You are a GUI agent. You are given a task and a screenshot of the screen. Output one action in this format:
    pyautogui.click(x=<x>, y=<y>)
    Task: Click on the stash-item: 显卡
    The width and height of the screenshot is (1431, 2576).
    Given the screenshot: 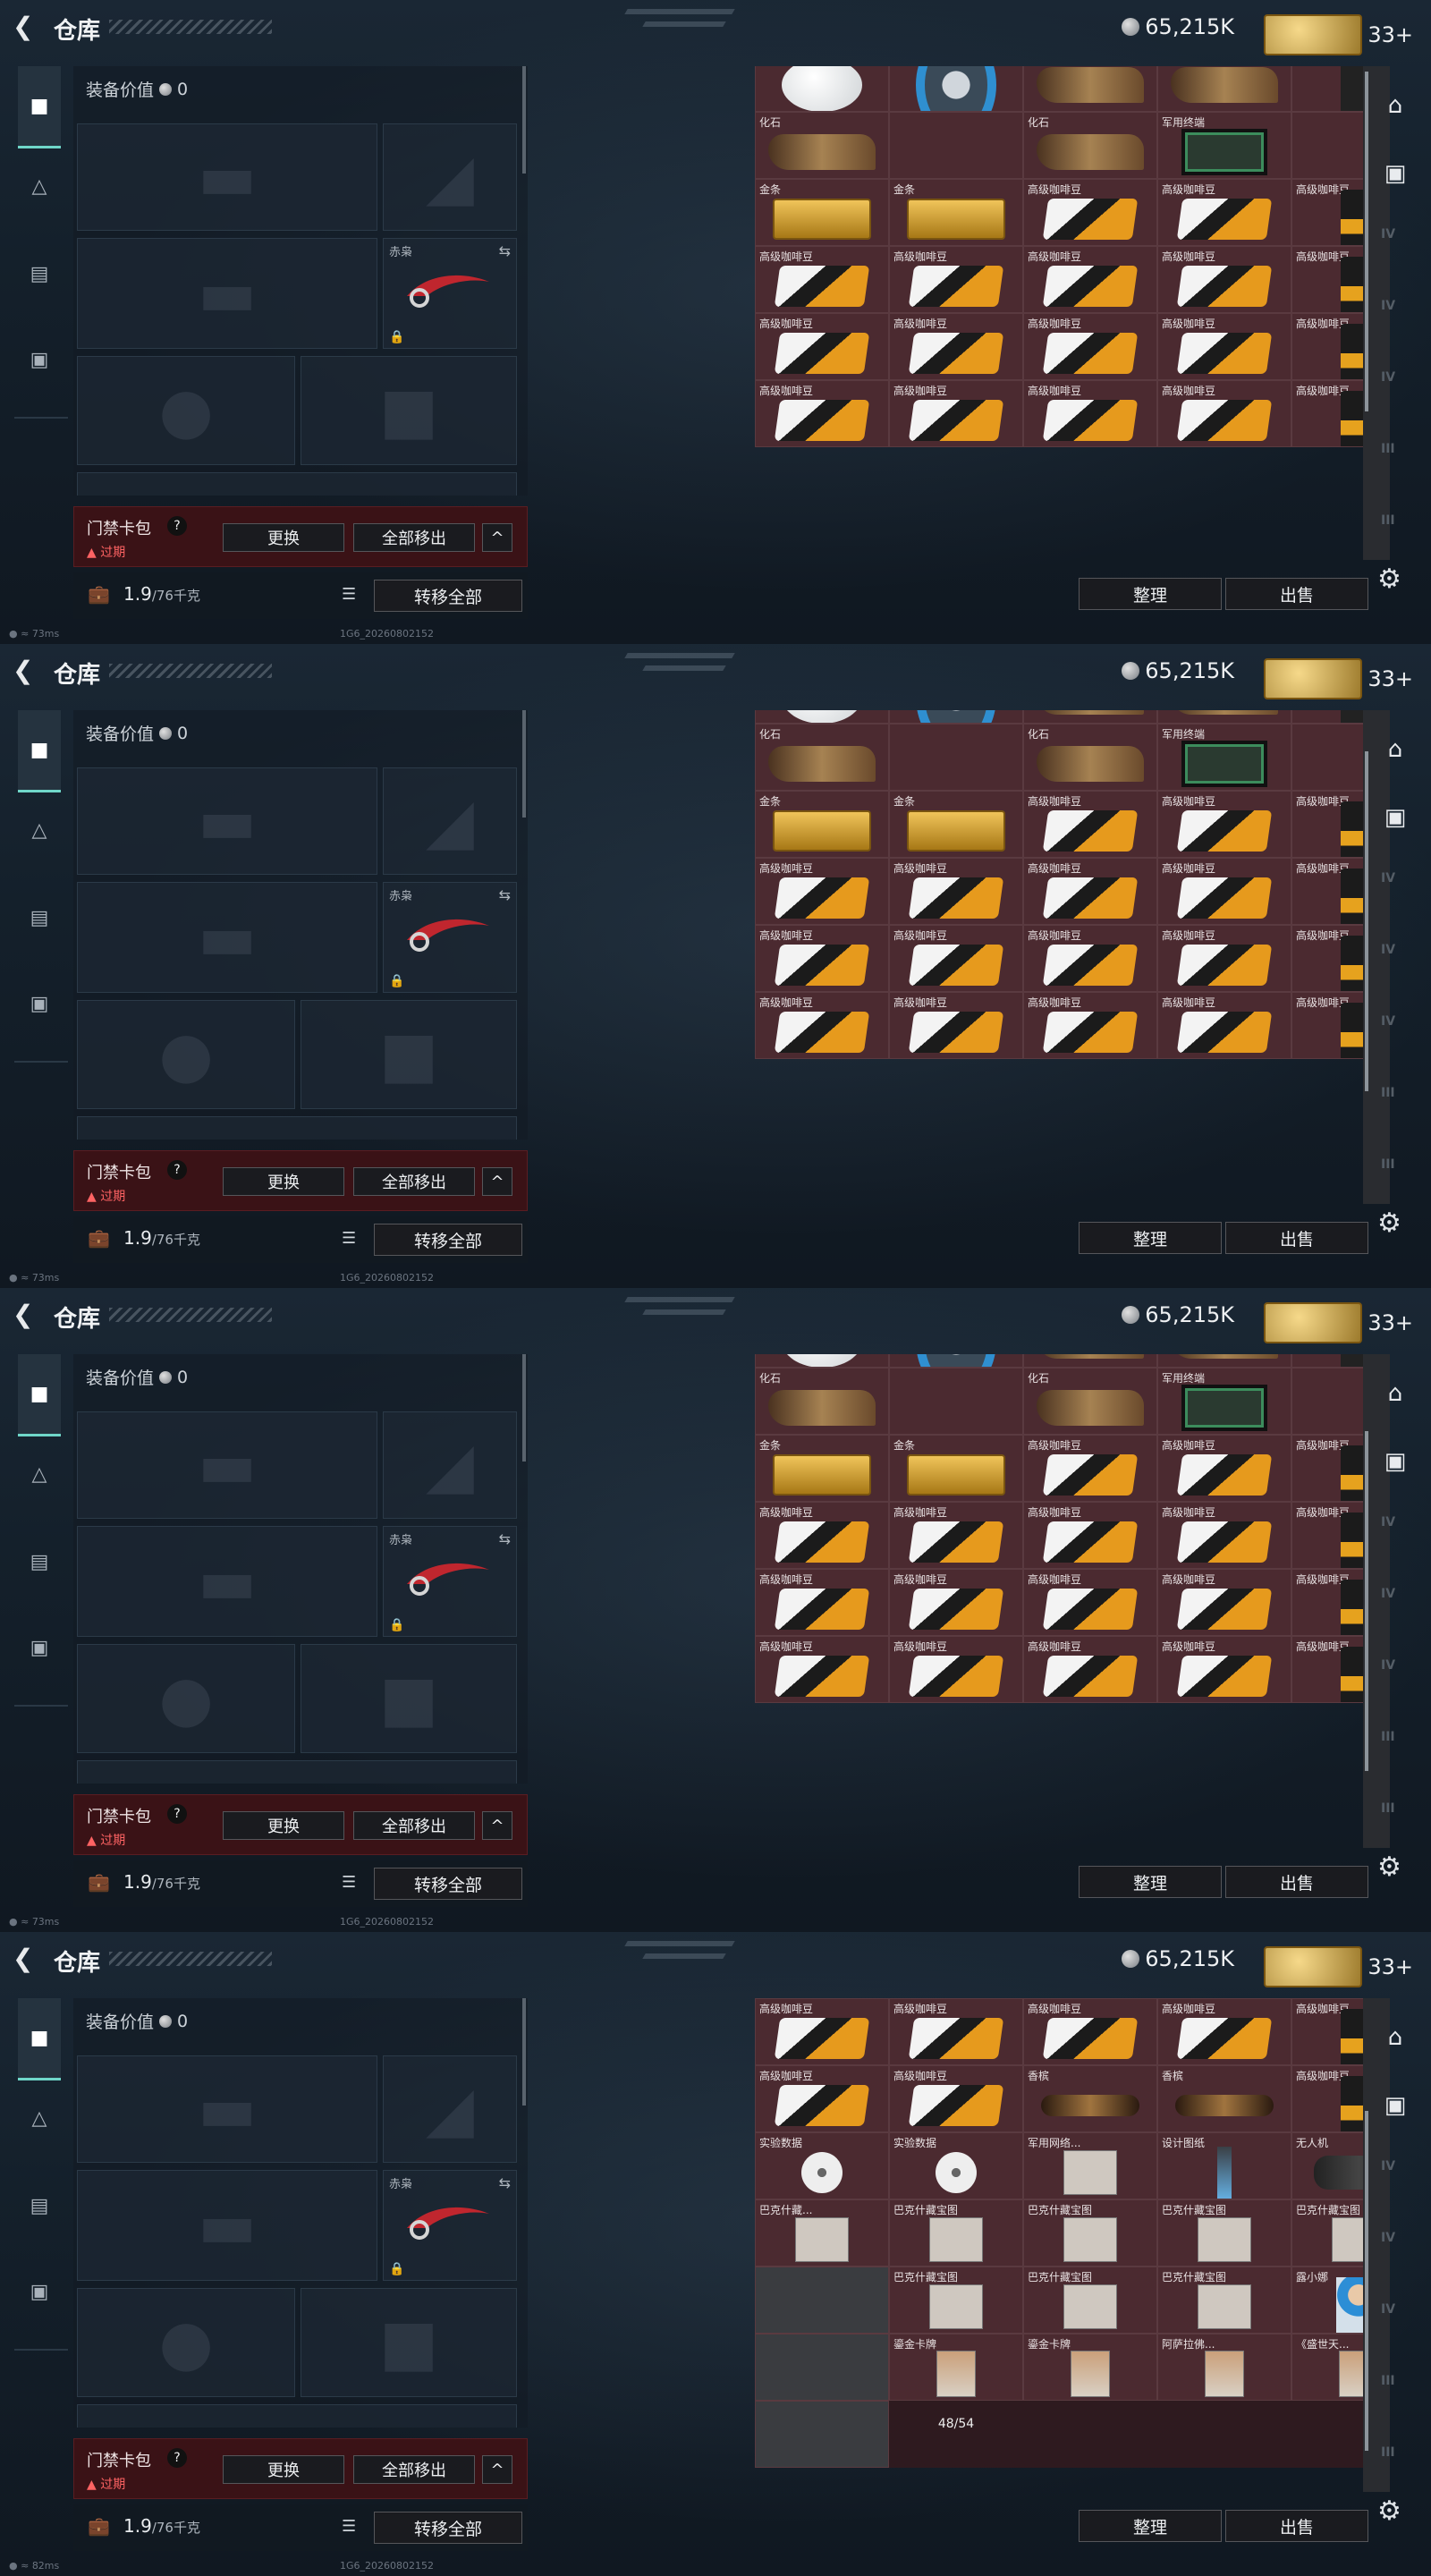 What is the action you would take?
    pyautogui.click(x=1327, y=89)
    